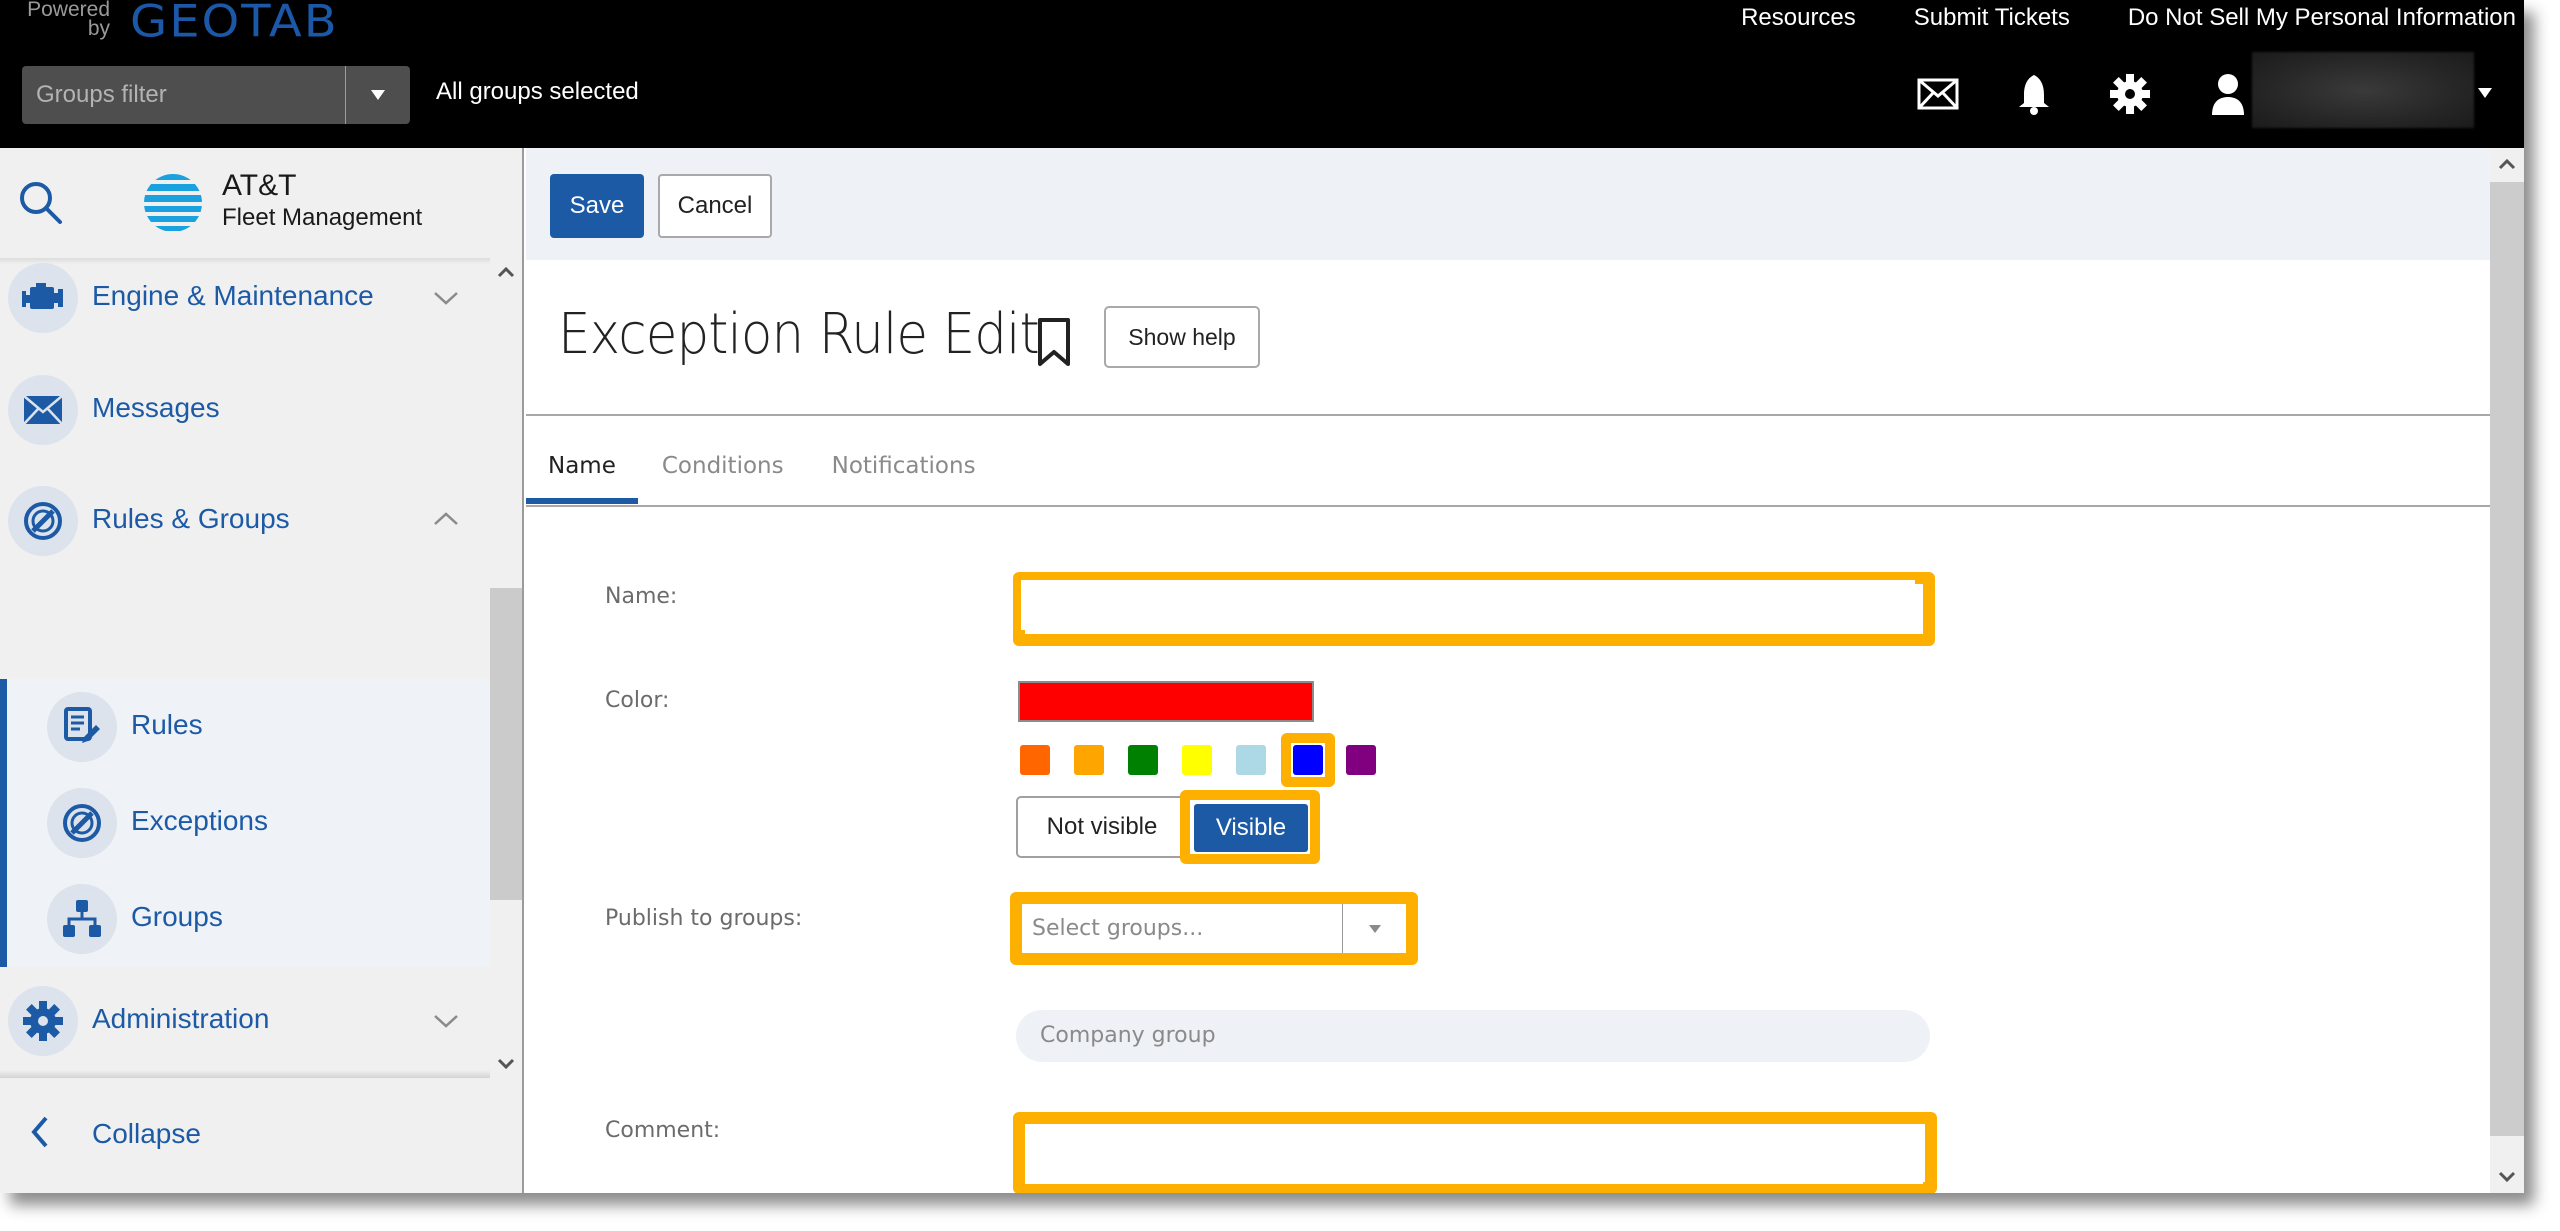 The height and width of the screenshot is (1231, 2560). I want to click on show-help-button: Show help, so click(1182, 337).